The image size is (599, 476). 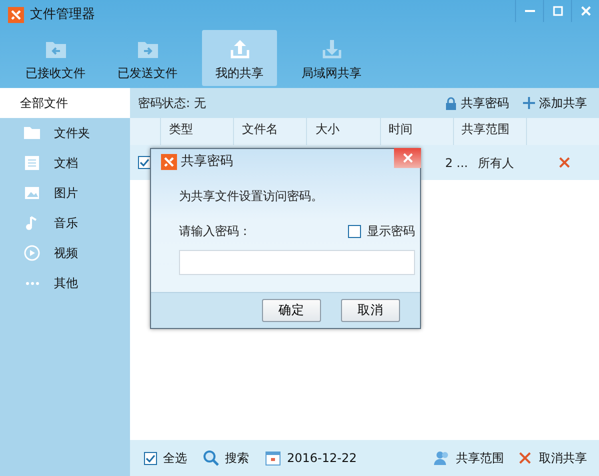 What do you see at coordinates (370, 310) in the screenshot?
I see `cancel-button: 取消` at bounding box center [370, 310].